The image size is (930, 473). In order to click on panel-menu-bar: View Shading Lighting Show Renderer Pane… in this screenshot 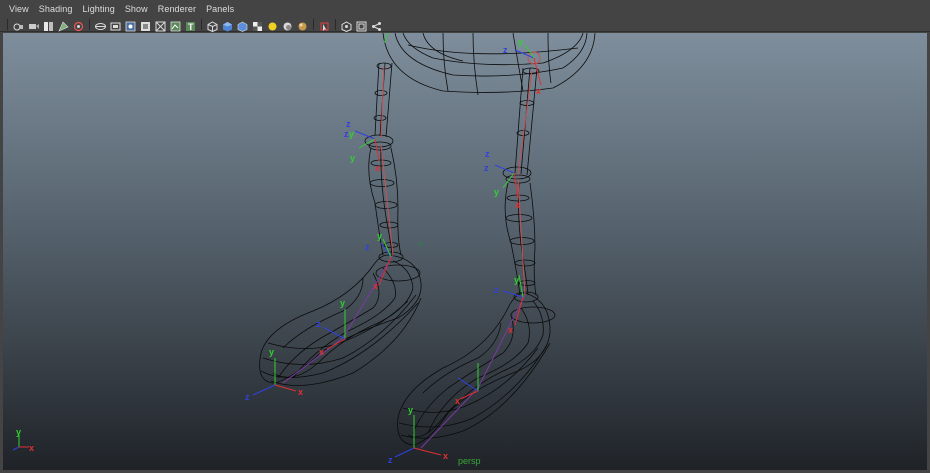, I will do `click(465, 8)`.